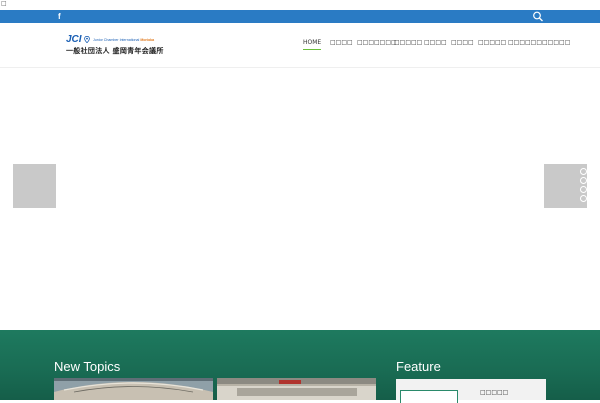  What do you see at coordinates (429, 396) in the screenshot?
I see `feature-card-image` at bounding box center [429, 396].